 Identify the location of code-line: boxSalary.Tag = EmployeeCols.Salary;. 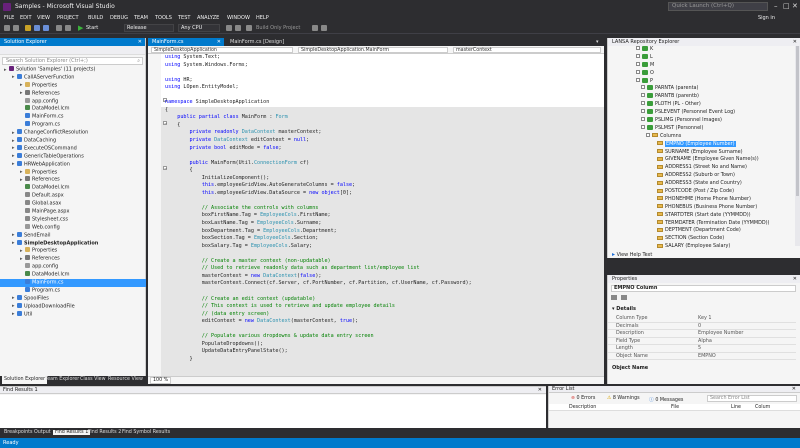
(318, 247).